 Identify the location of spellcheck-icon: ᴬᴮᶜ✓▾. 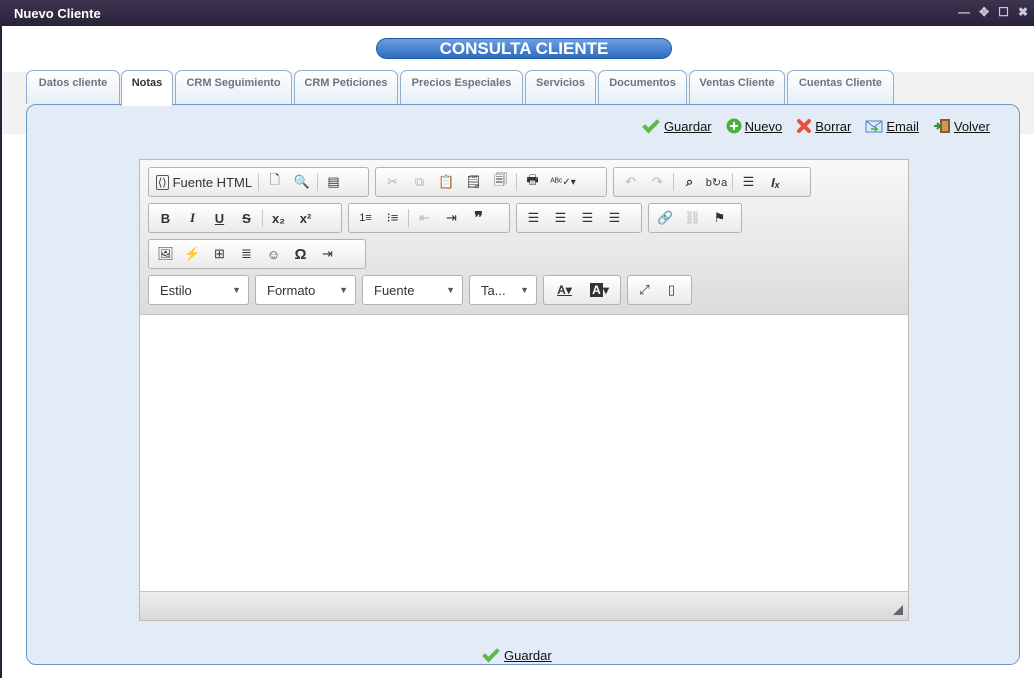
(563, 182).